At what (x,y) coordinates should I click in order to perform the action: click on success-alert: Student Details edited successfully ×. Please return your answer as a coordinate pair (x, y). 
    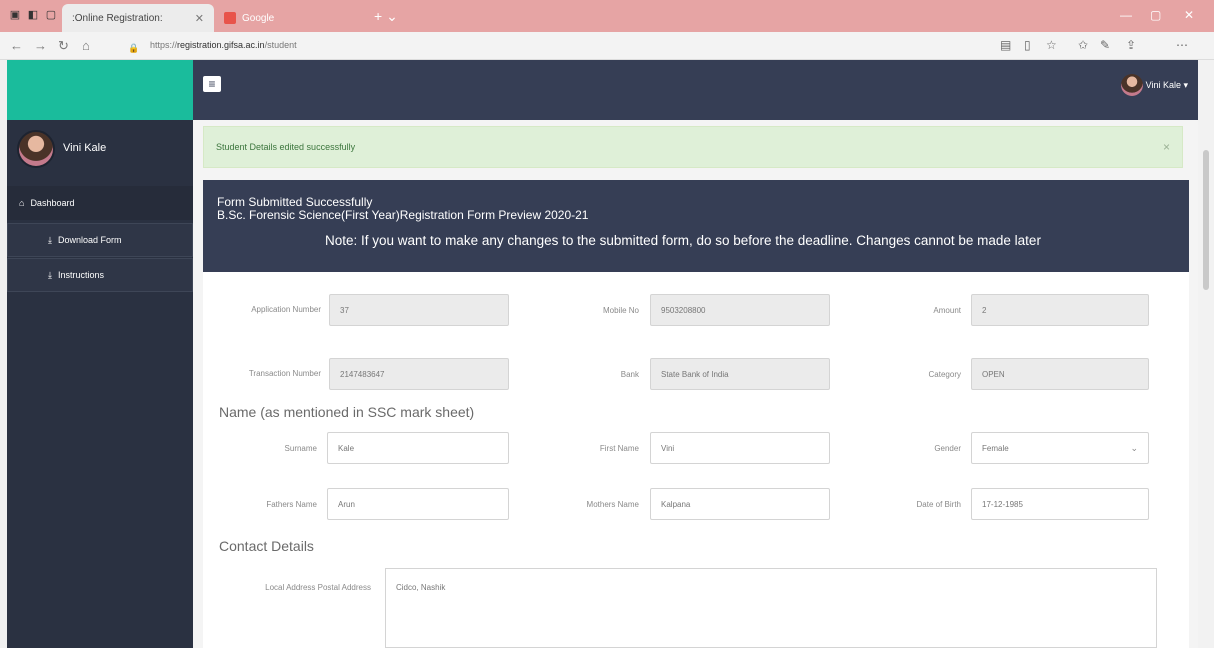
    Looking at the image, I should click on (693, 147).